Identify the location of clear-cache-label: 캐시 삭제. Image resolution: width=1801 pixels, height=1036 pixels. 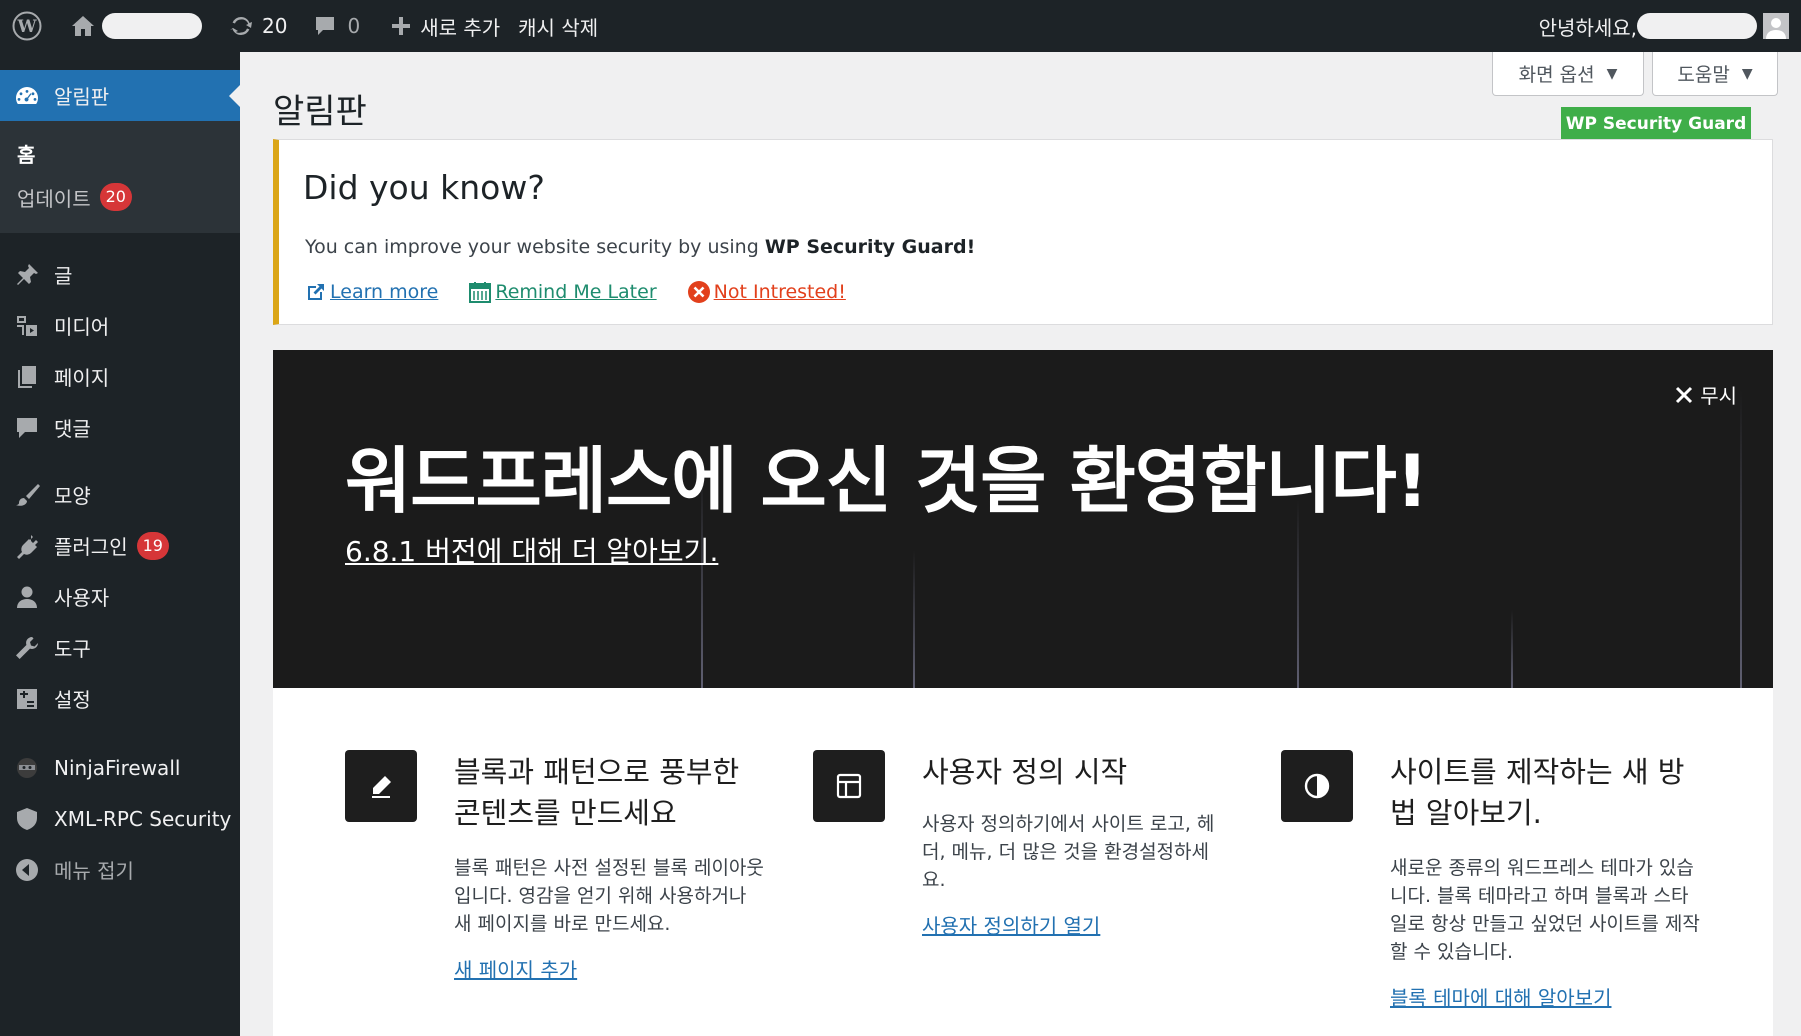
(558, 27).